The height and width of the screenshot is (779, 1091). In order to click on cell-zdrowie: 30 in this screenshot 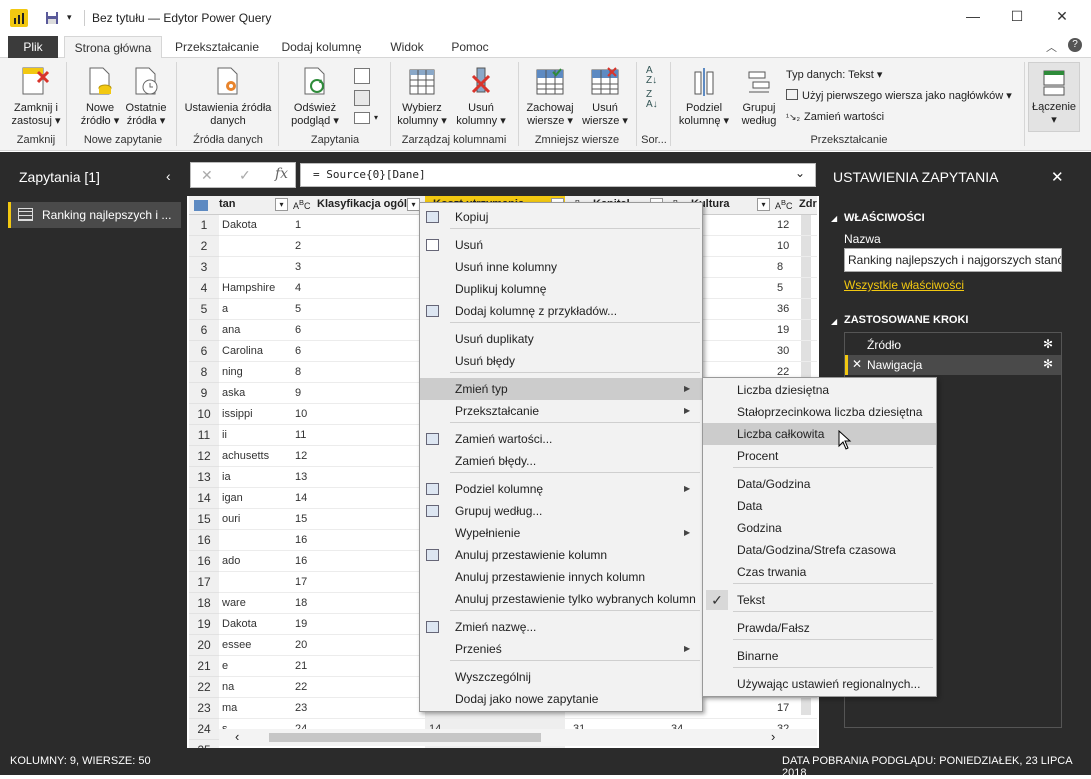, I will do `click(783, 351)`.